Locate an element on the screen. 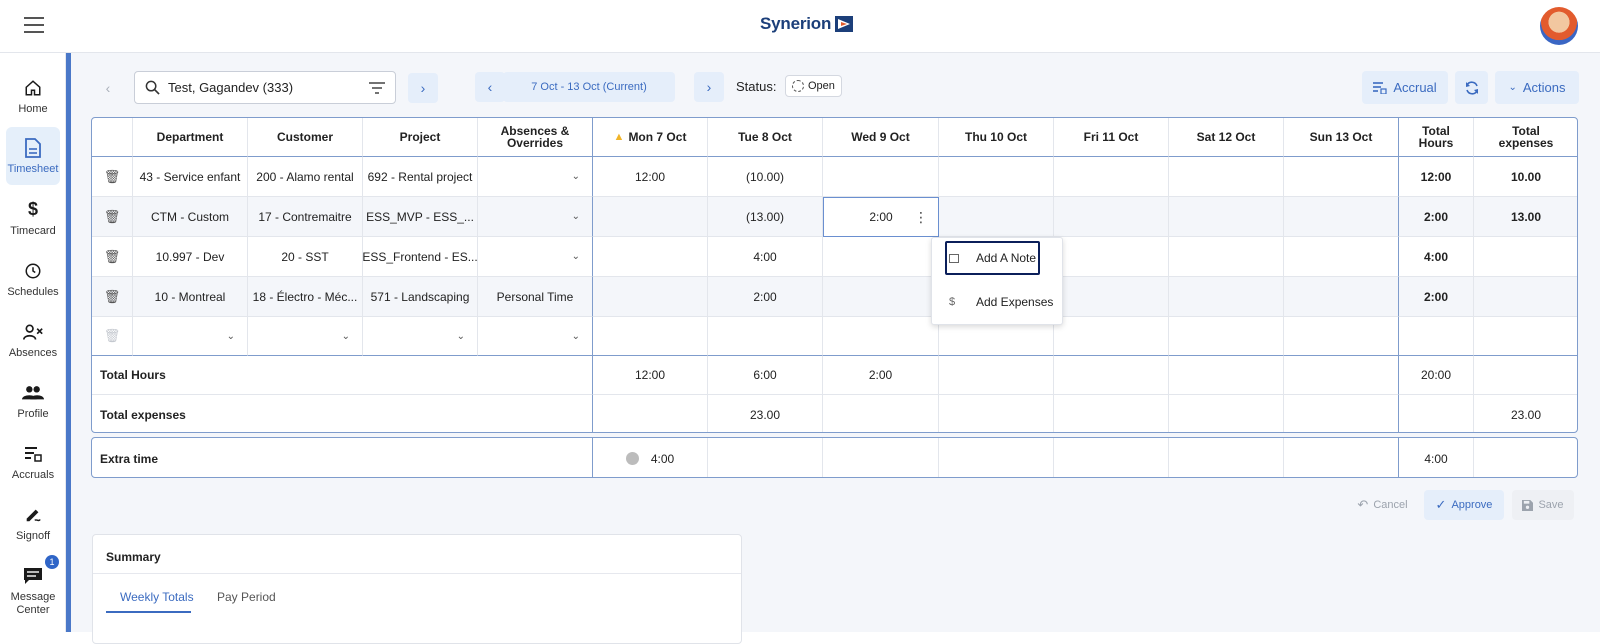 The image size is (1600, 644). sidebar-item-profile: Profile is located at coordinates (33, 401).